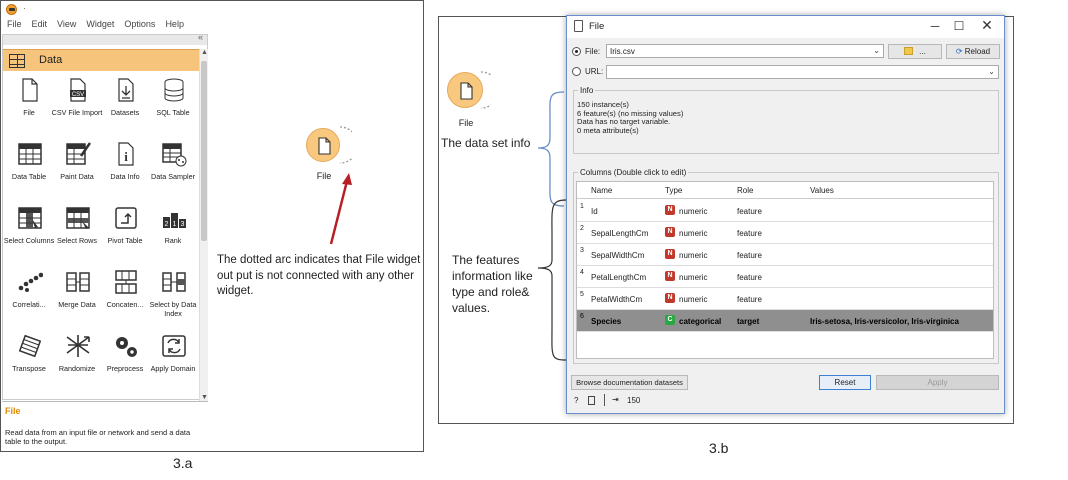 The image size is (1068, 480). I want to click on widget-info: i Data Info, so click(125, 169).